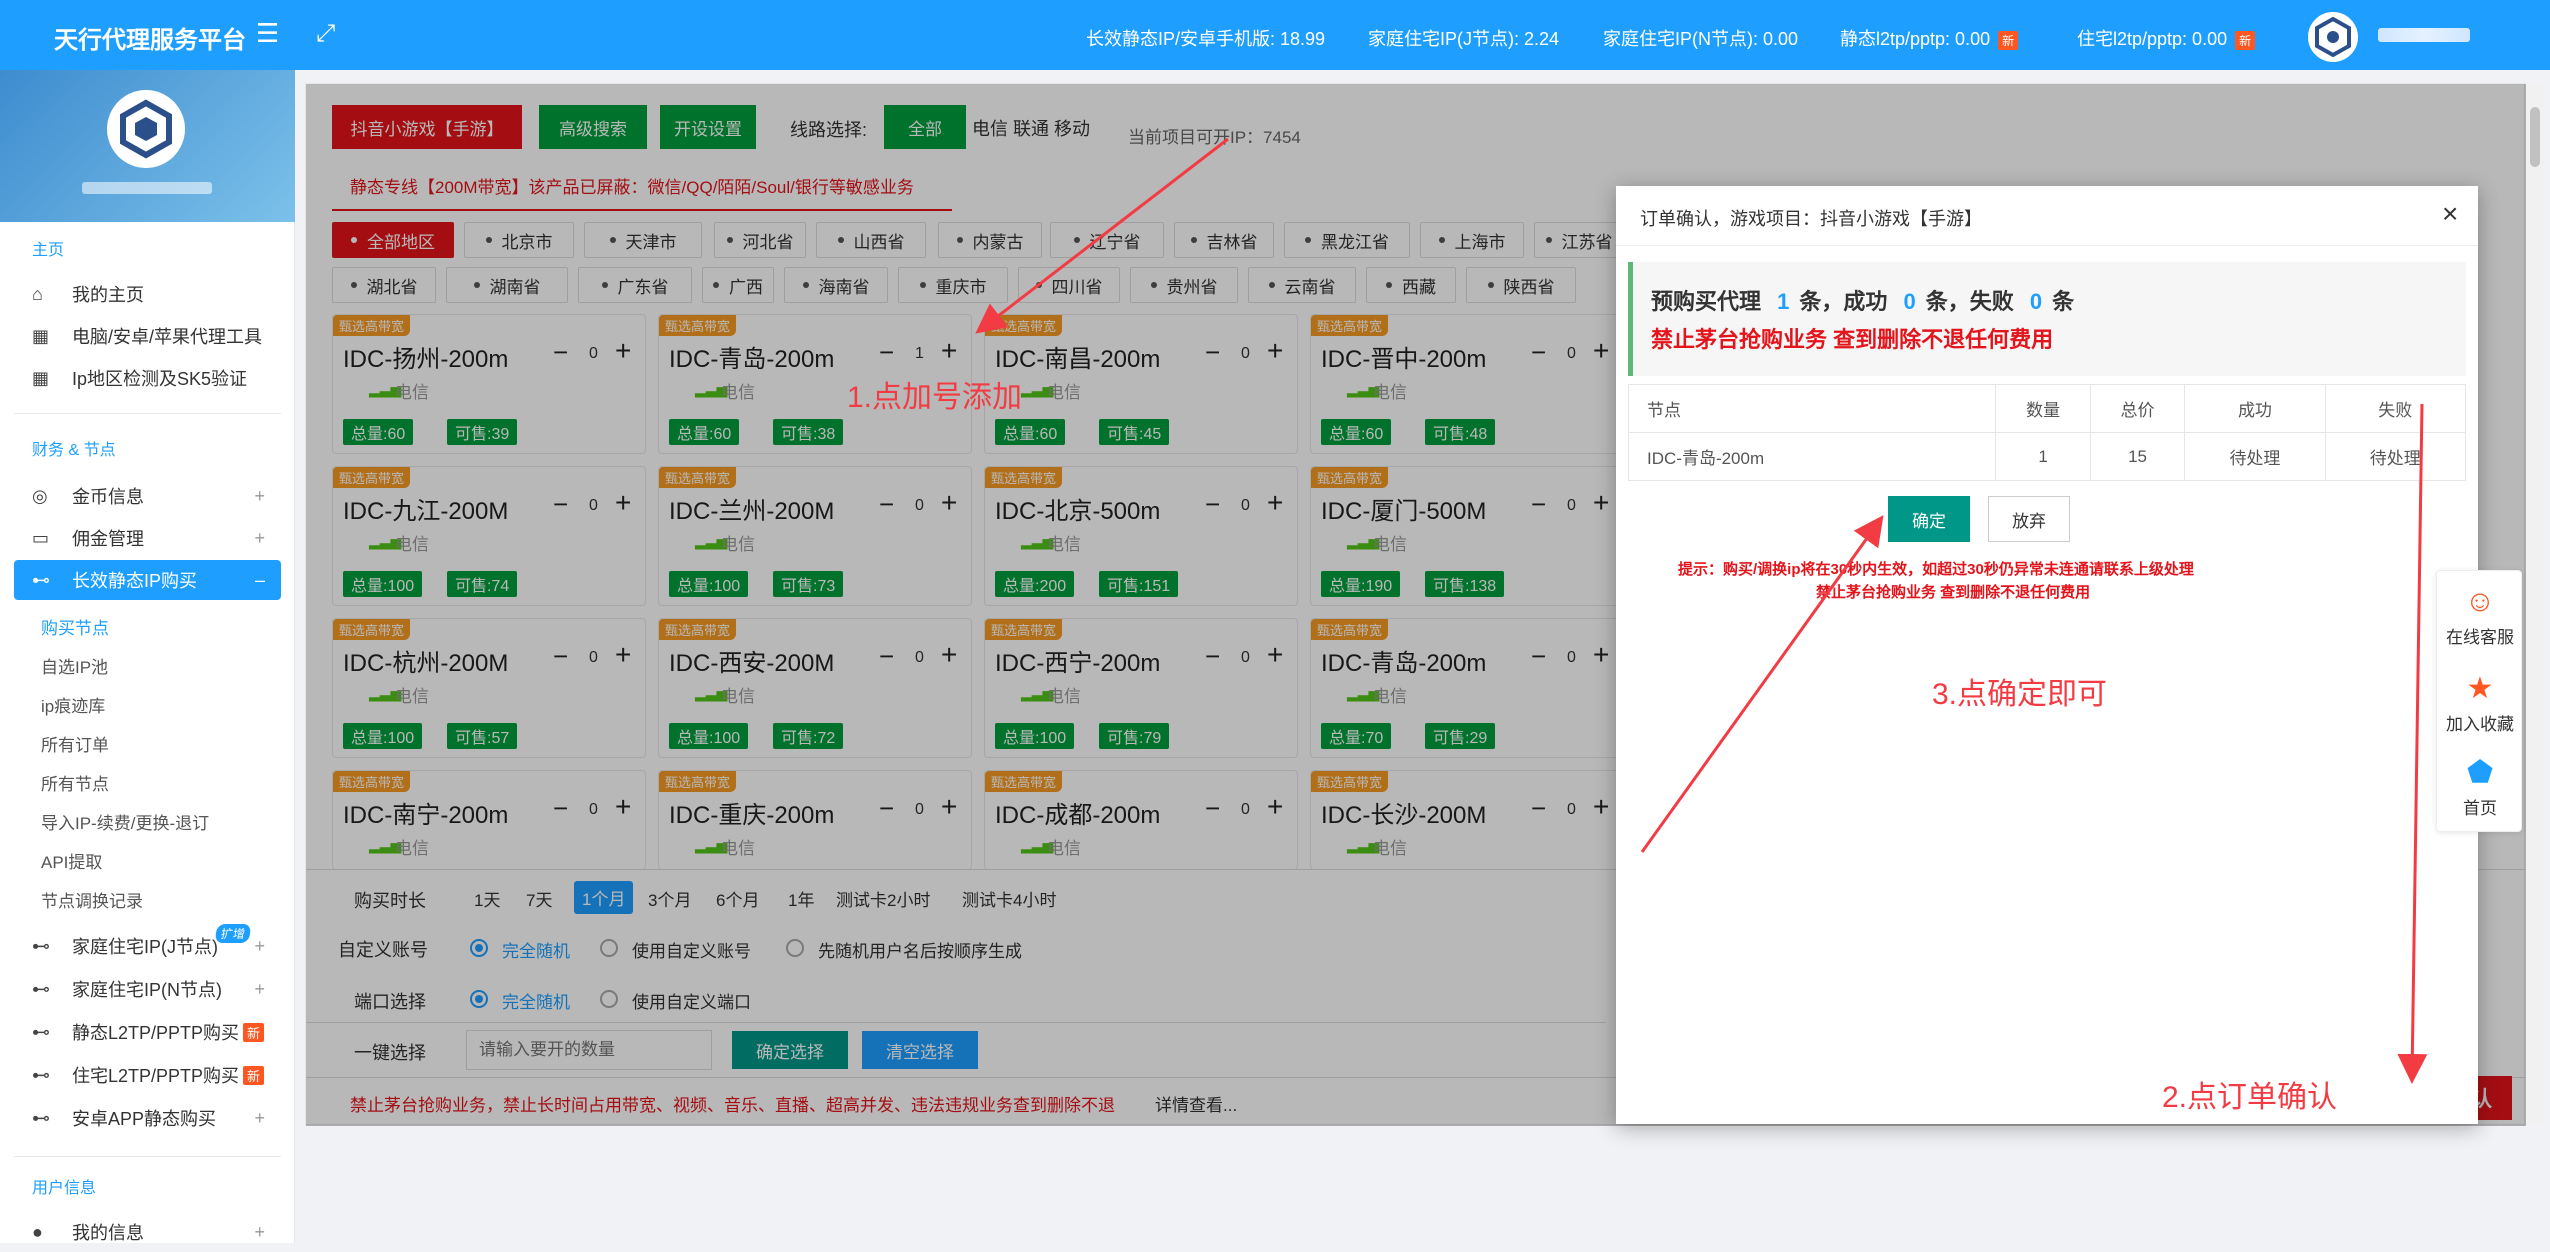 The width and height of the screenshot is (2550, 1252). What do you see at coordinates (2020, 694) in the screenshot?
I see `annotation-3: 3.点确定即可` at bounding box center [2020, 694].